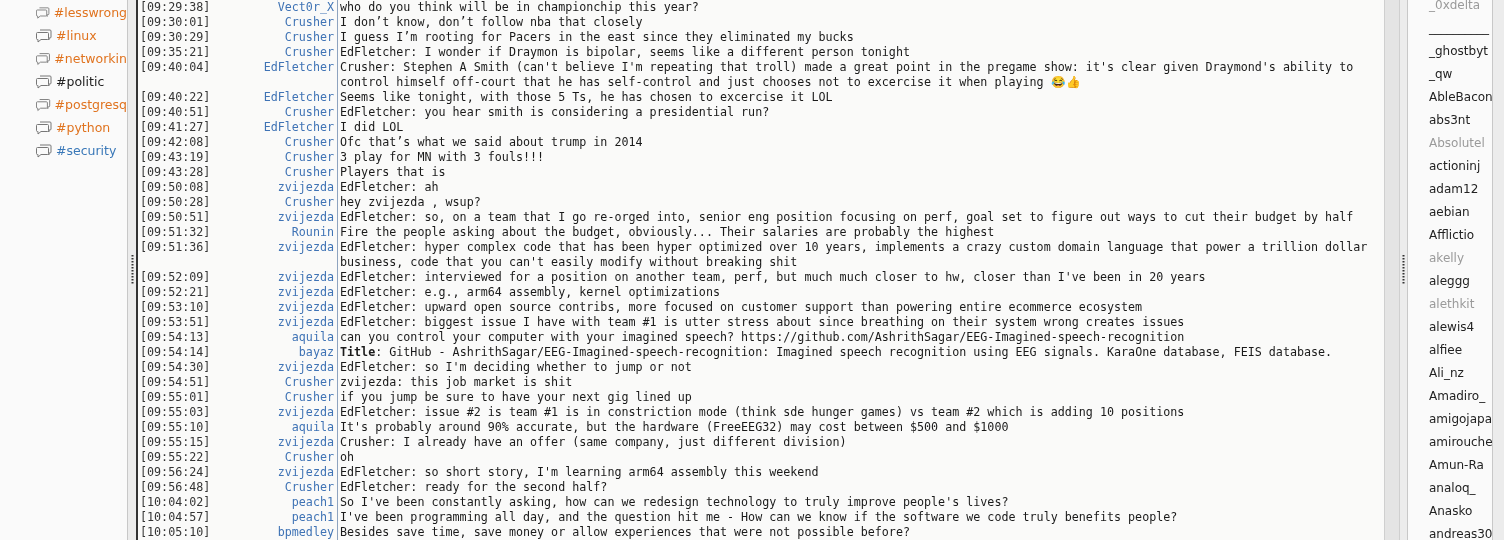 The width and height of the screenshot is (1504, 540). What do you see at coordinates (1450, 235) in the screenshot?
I see `user-item: Afflictio` at bounding box center [1450, 235].